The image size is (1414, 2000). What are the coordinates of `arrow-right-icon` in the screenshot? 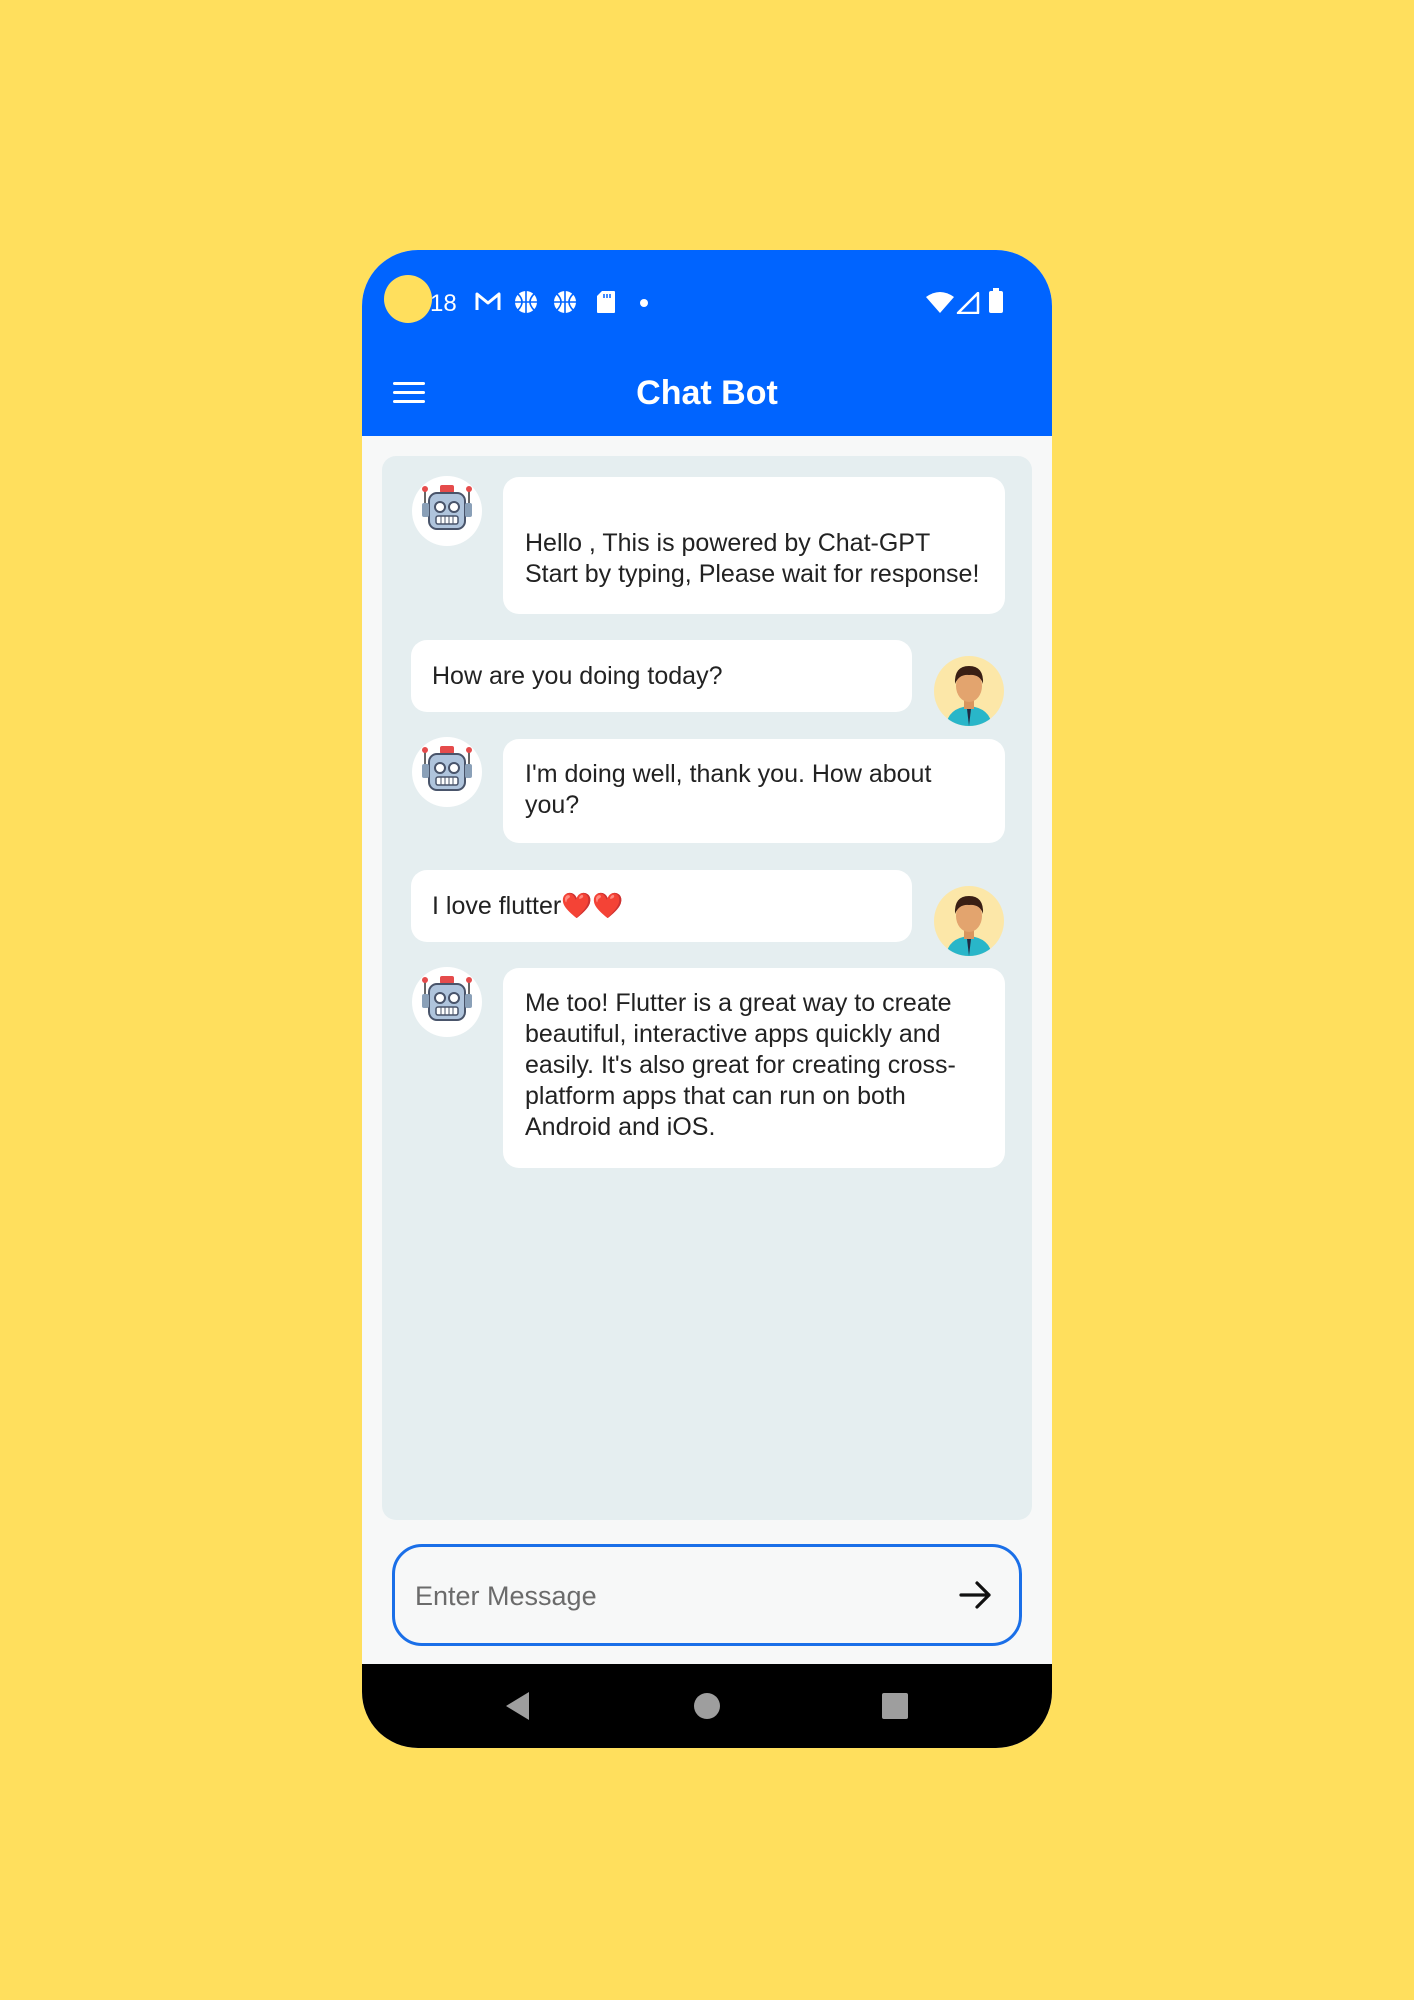 It's located at (975, 1595).